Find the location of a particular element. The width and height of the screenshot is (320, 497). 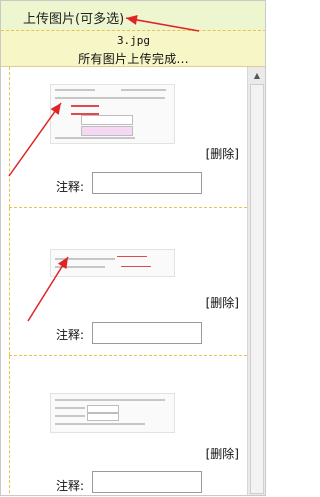

scroll-thumb is located at coordinates (257, 289).